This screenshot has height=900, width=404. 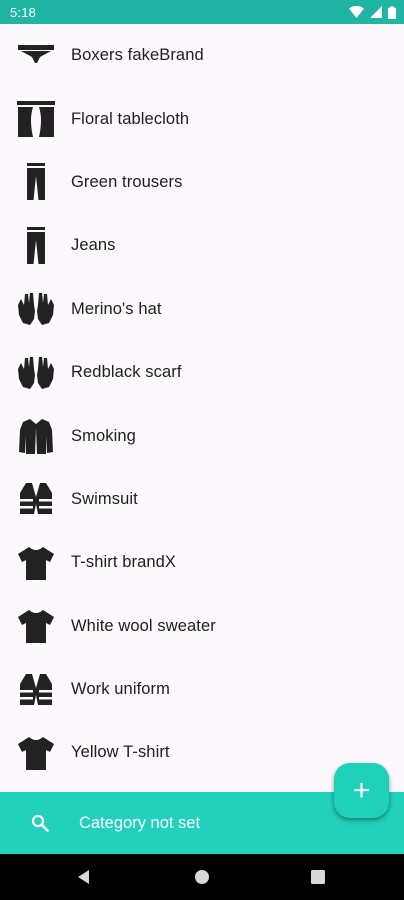 I want to click on item-label: Swimsuit, so click(x=104, y=498).